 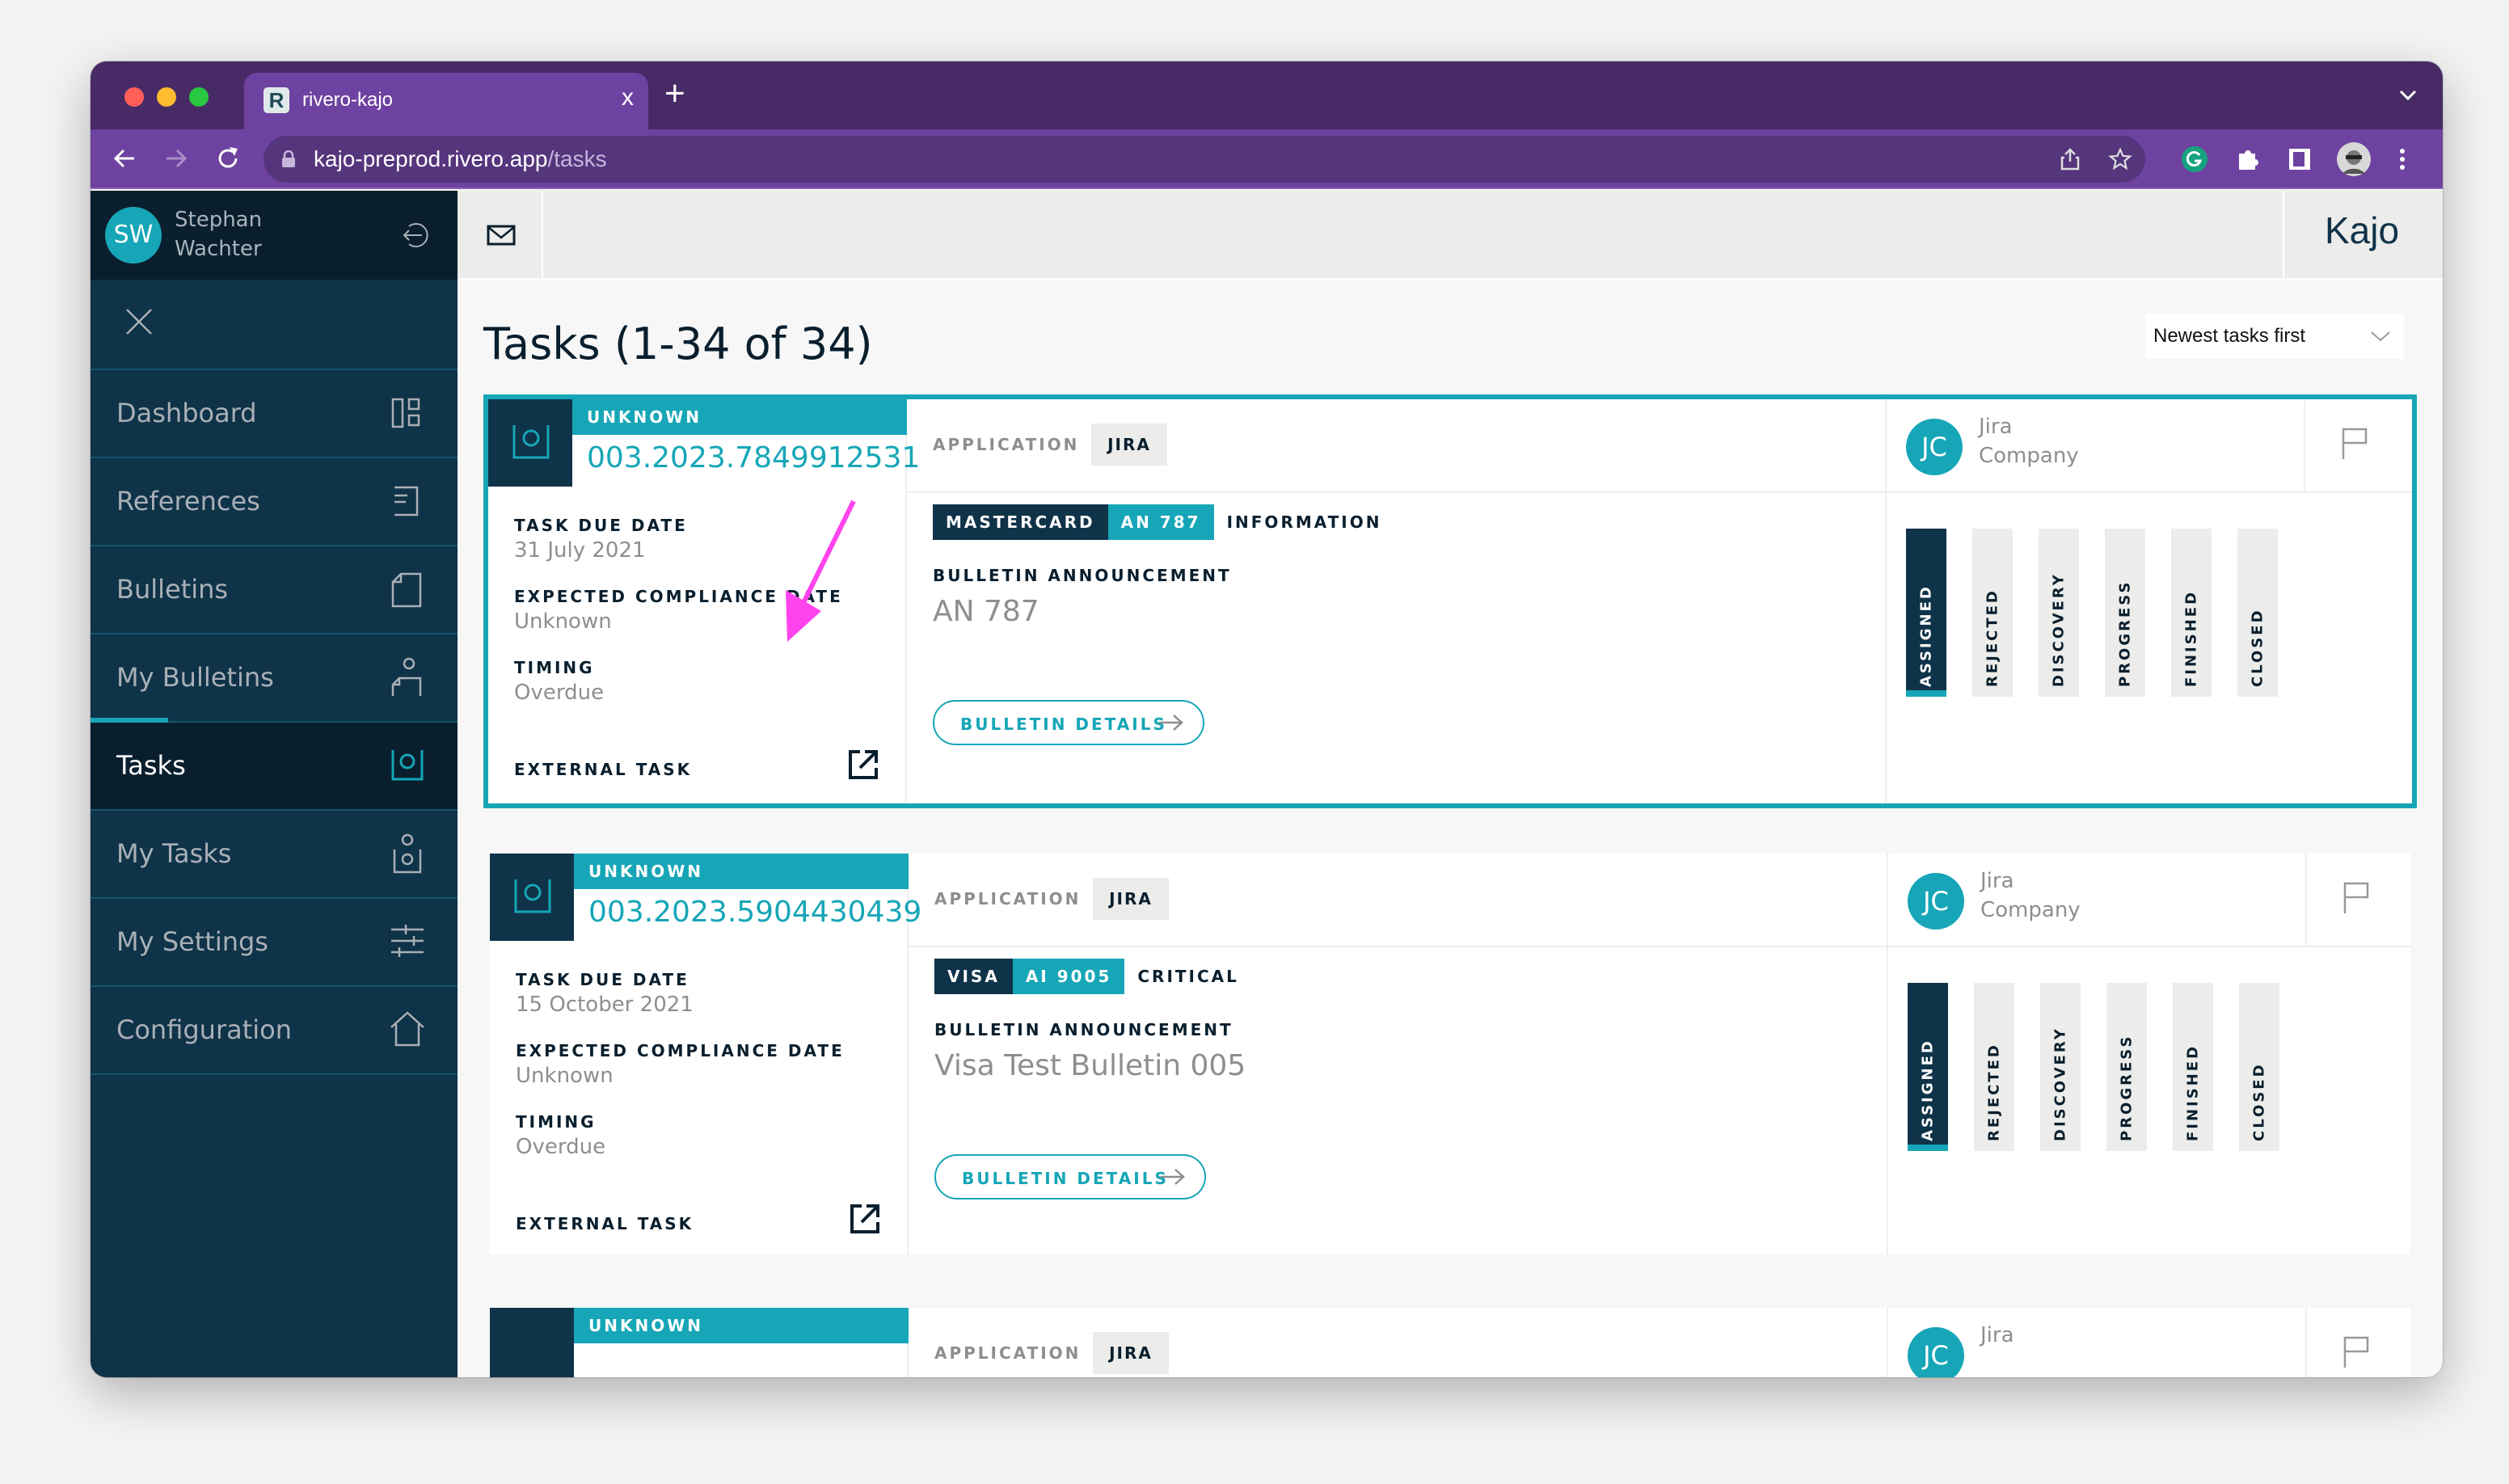 What do you see at coordinates (974, 976) in the screenshot?
I see `network-tag: VISA` at bounding box center [974, 976].